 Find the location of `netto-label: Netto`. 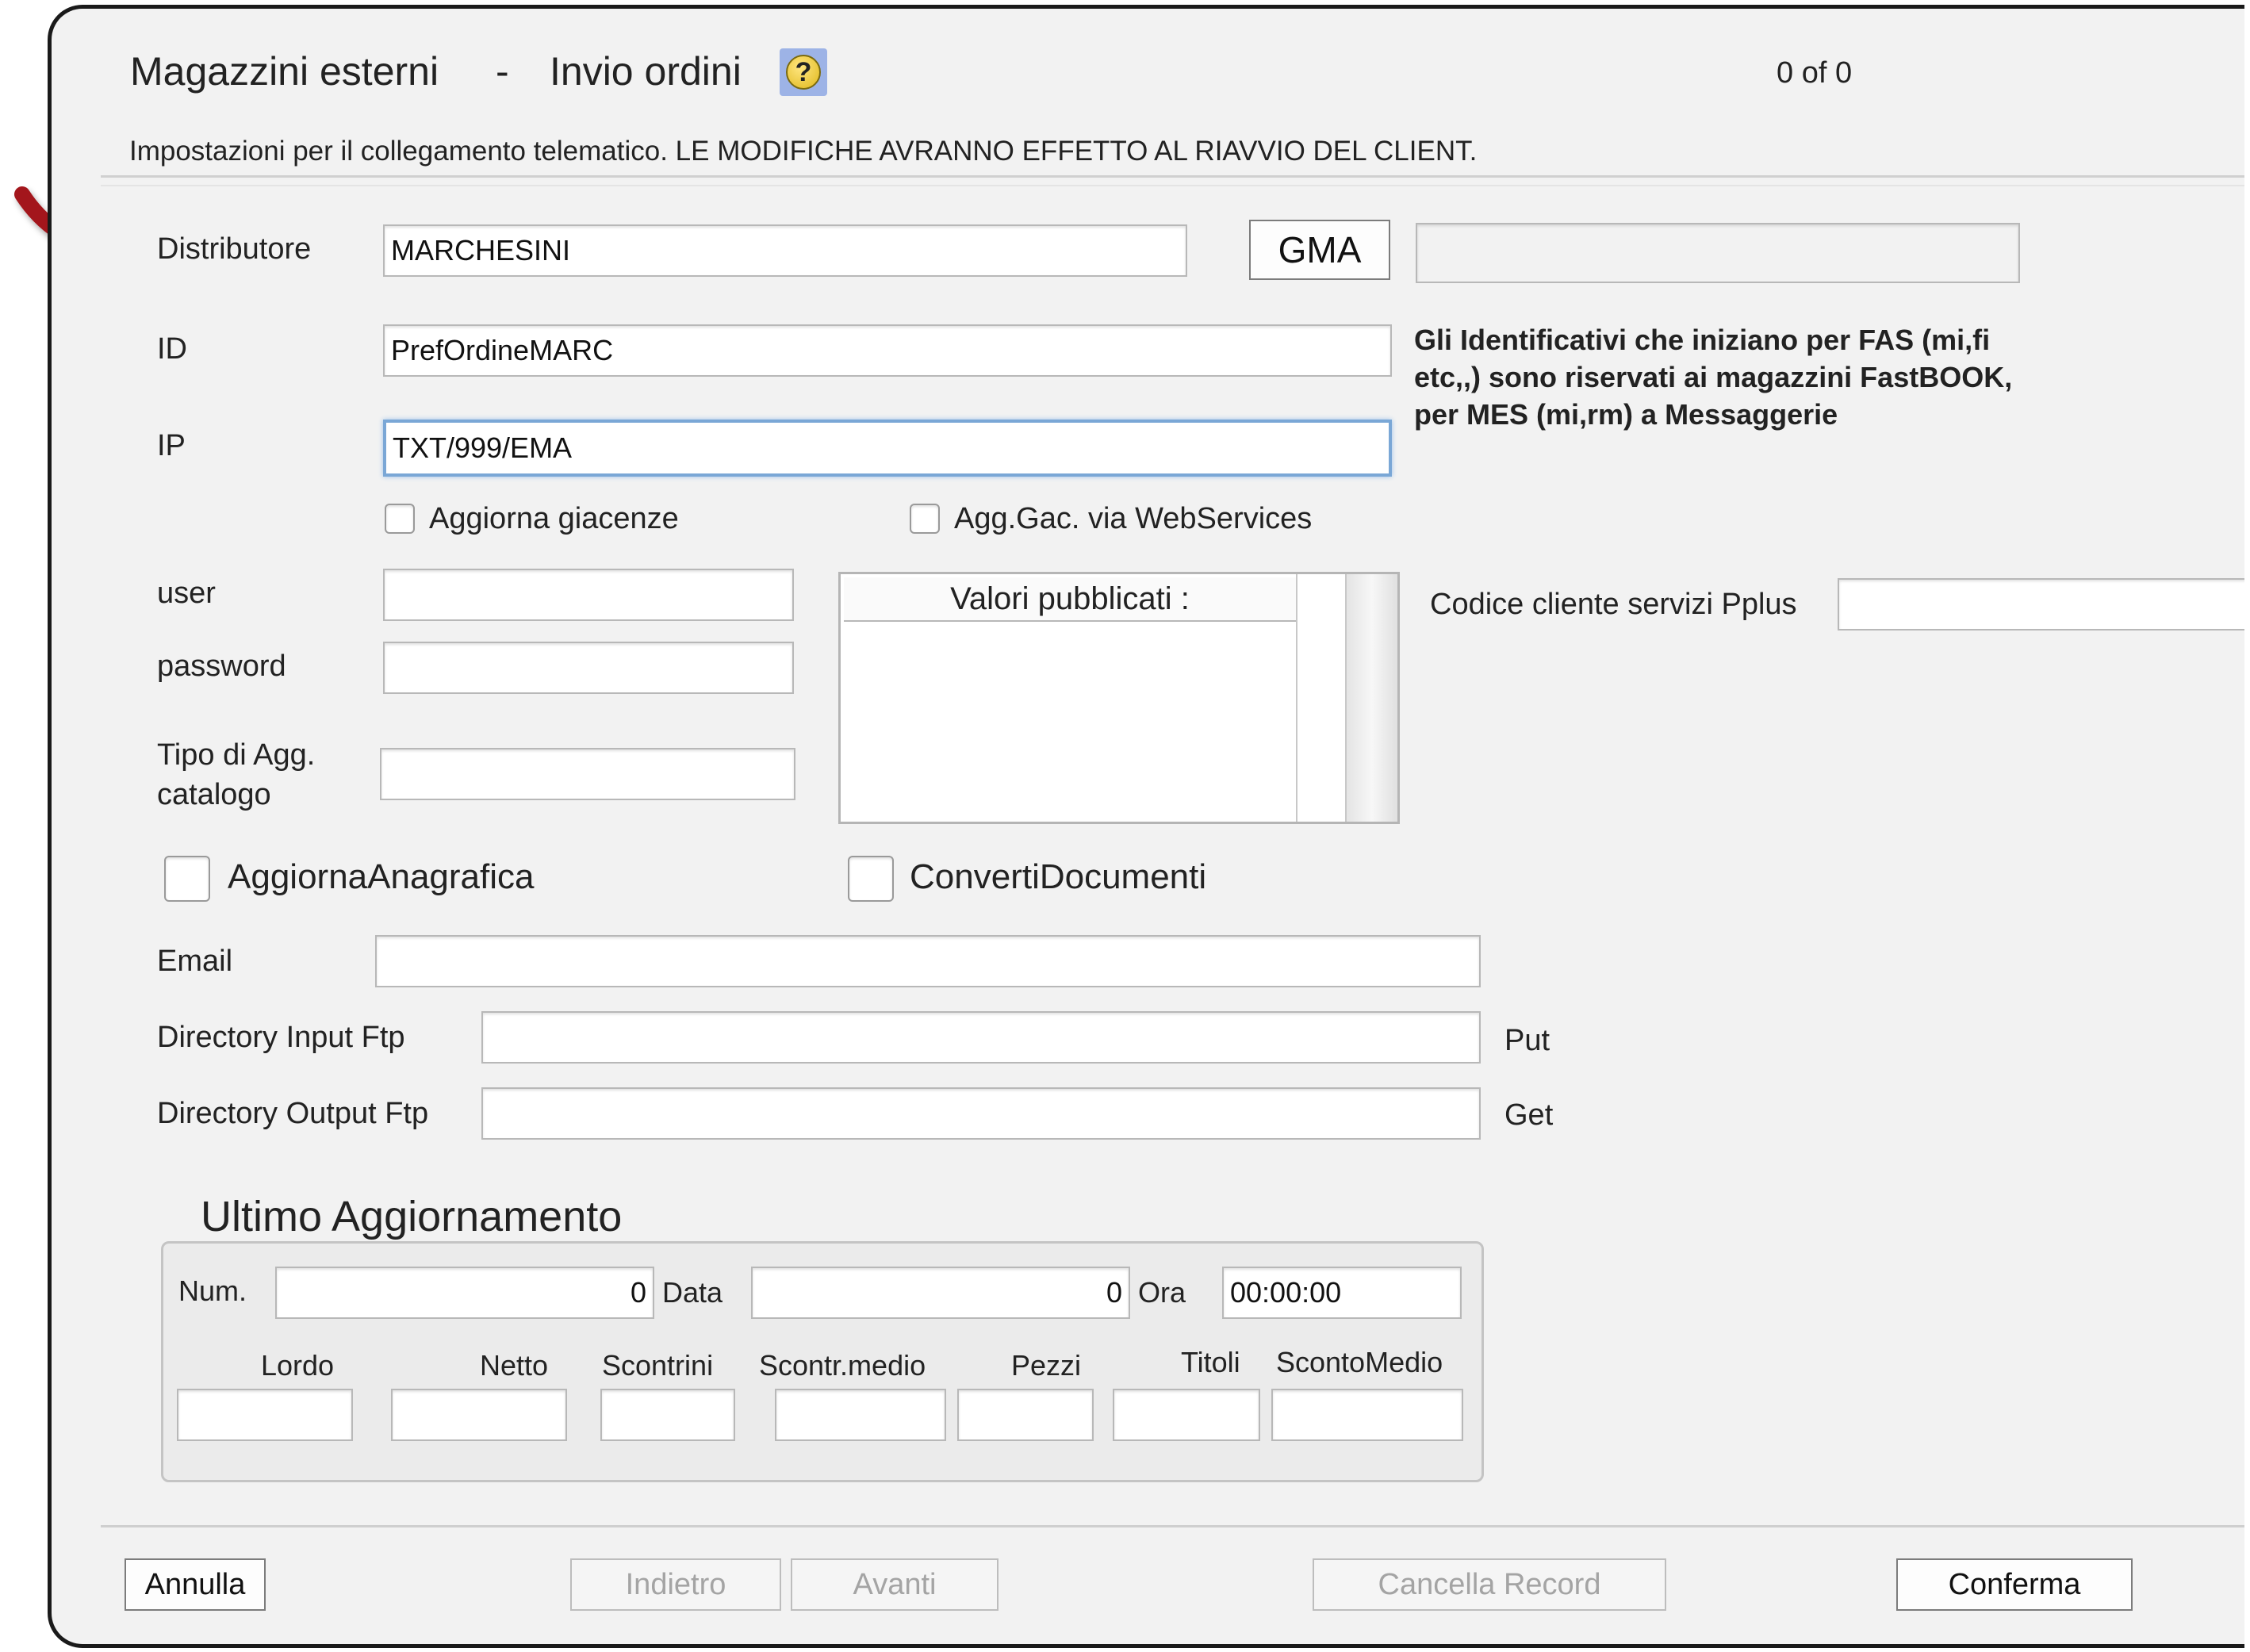

netto-label: Netto is located at coordinates (514, 1365).